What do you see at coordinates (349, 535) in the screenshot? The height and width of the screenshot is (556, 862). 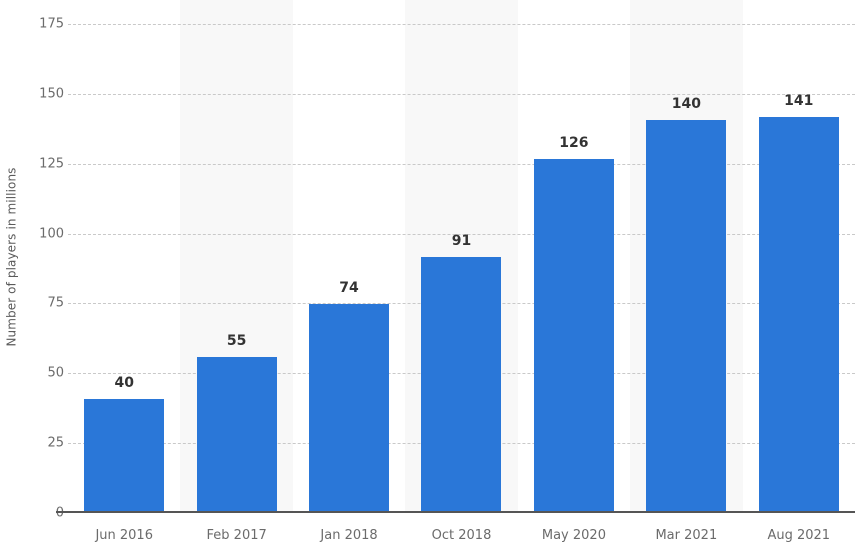 I see `x-tick-label-2: Jan 2018` at bounding box center [349, 535].